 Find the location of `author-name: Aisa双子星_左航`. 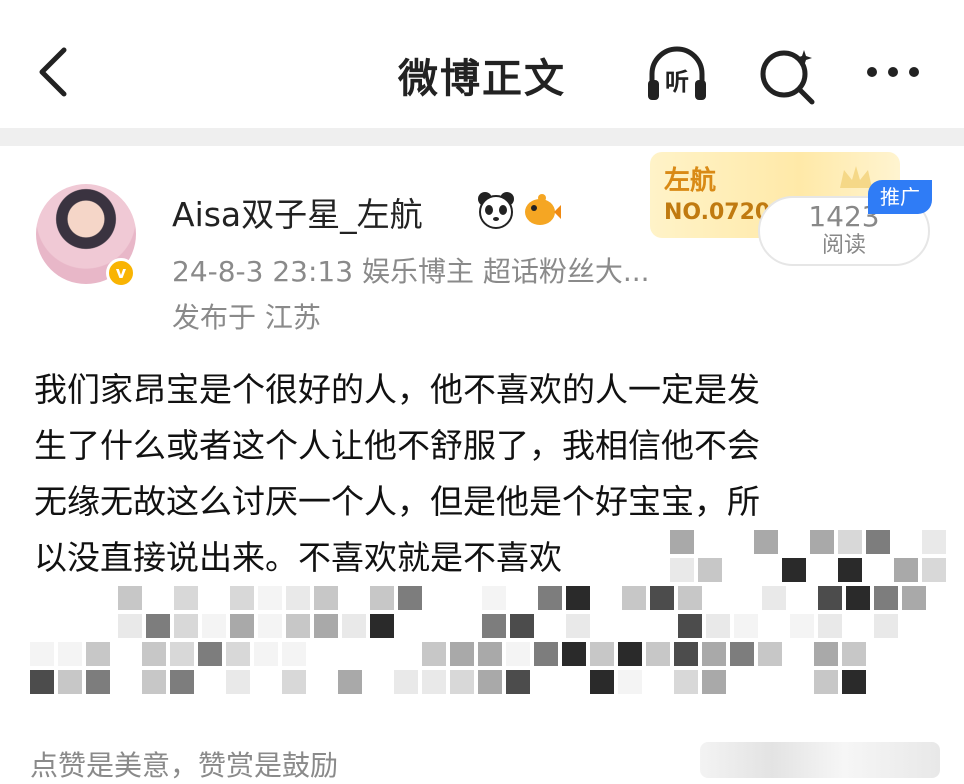

author-name: Aisa双子星_左航 is located at coordinates (297, 212).